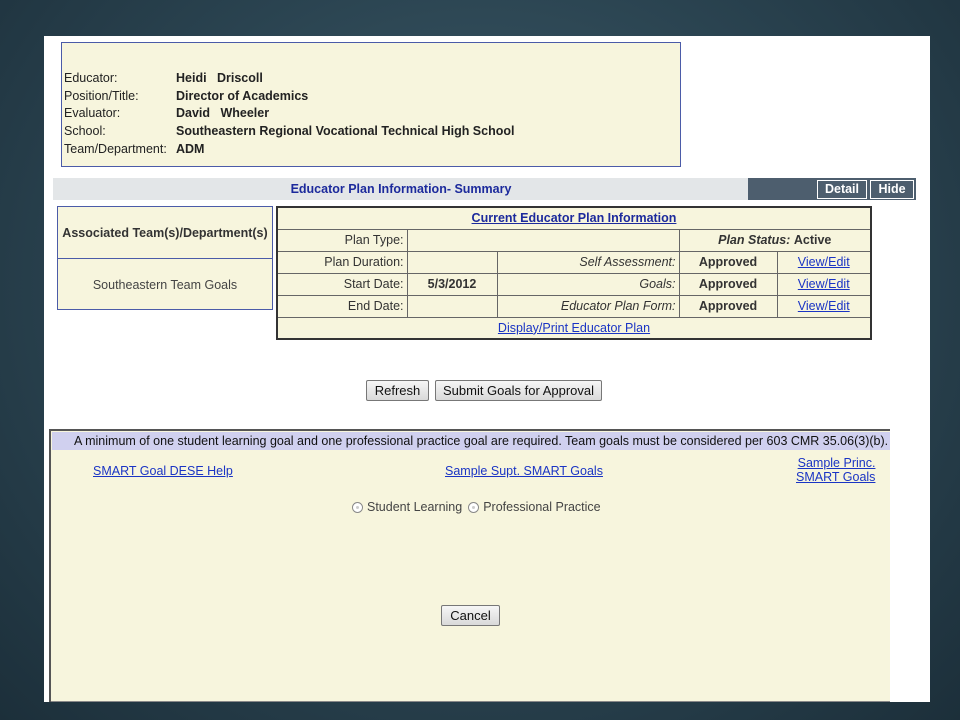 The height and width of the screenshot is (720, 960). I want to click on team-row: Team/Department: ADM, so click(372, 149).